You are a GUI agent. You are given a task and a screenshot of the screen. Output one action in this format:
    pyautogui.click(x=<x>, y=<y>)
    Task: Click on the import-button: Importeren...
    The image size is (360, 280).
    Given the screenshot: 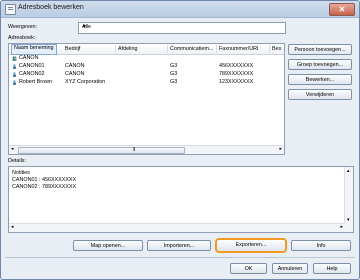 What is the action you would take?
    pyautogui.click(x=179, y=245)
    